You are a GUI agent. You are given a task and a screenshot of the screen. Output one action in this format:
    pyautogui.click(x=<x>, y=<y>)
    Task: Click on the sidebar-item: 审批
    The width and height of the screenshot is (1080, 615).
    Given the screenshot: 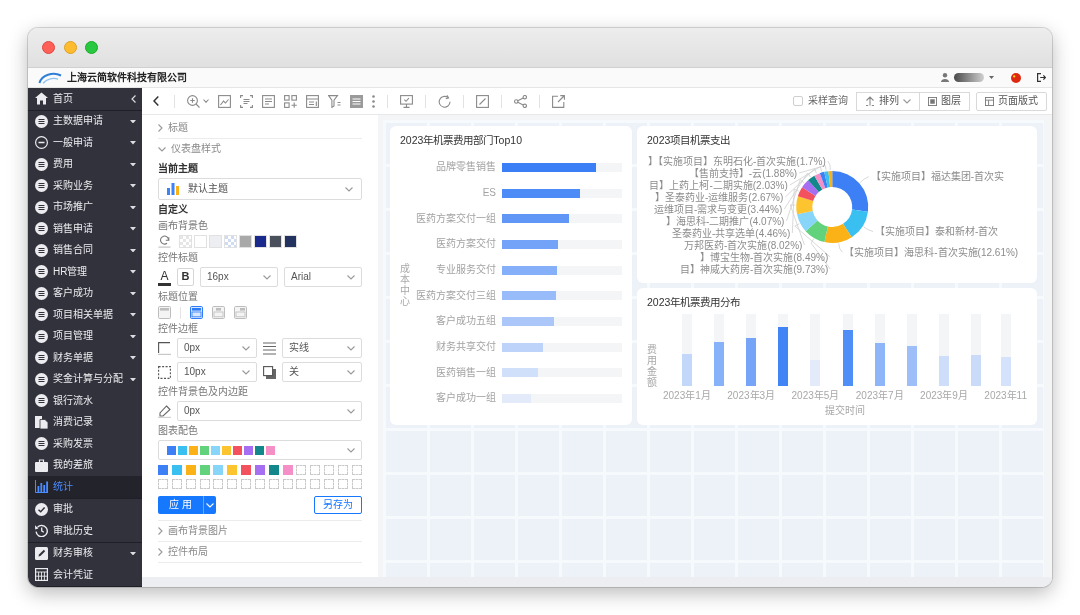 What is the action you would take?
    pyautogui.click(x=85, y=509)
    